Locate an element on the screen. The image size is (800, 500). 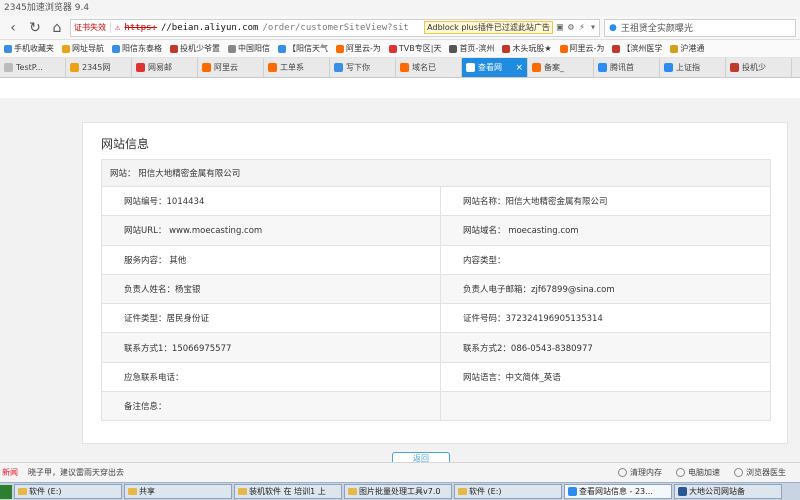
table-row: 负责人姓名：杨宝银 负责人电子邮箱：zjf67899@sina.com is located at coordinates (436, 289).